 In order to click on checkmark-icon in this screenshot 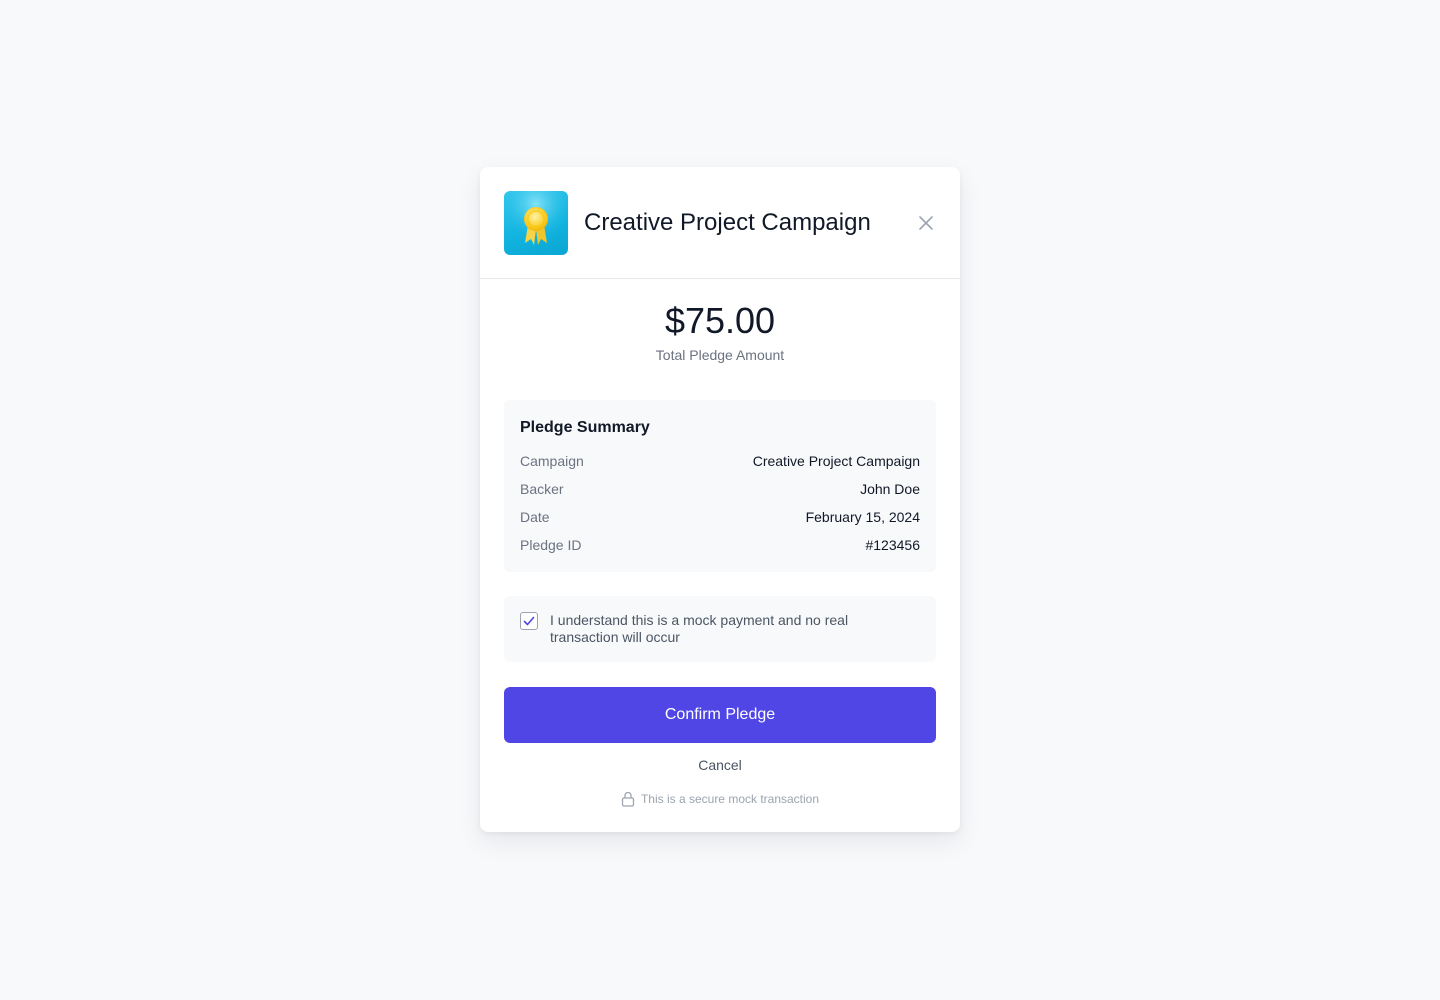, I will do `click(529, 621)`.